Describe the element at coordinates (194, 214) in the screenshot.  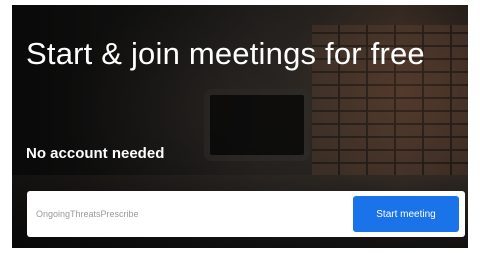
I see `room-name-input` at that location.